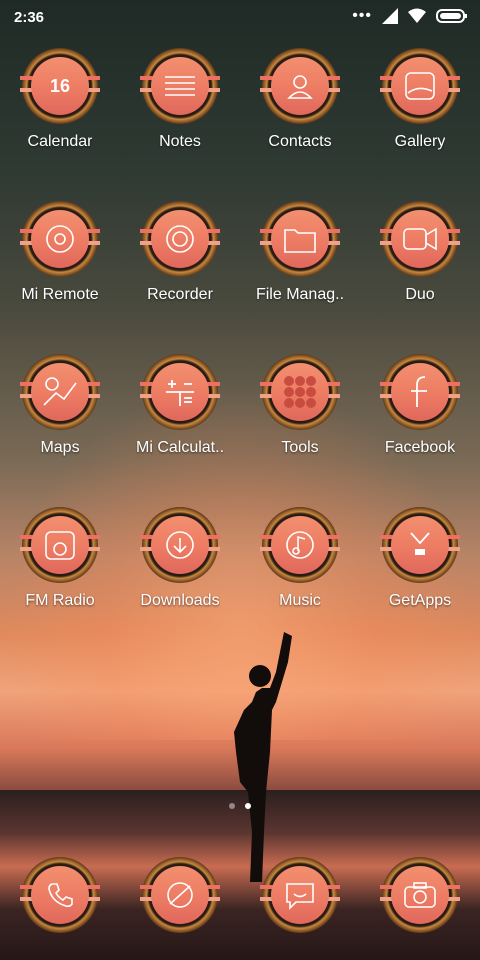  I want to click on remote-icon, so click(60, 239).